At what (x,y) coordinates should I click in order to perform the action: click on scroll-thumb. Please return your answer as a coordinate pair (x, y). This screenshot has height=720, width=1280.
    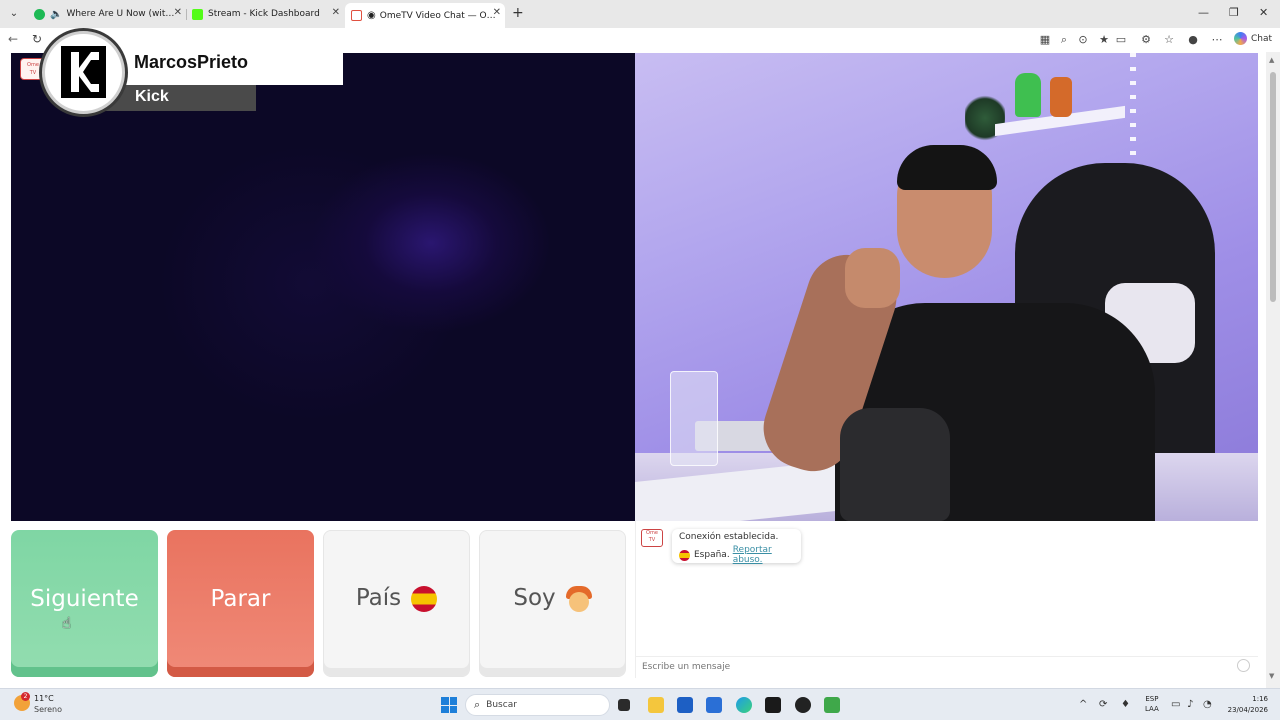
    Looking at the image, I should click on (1273, 187).